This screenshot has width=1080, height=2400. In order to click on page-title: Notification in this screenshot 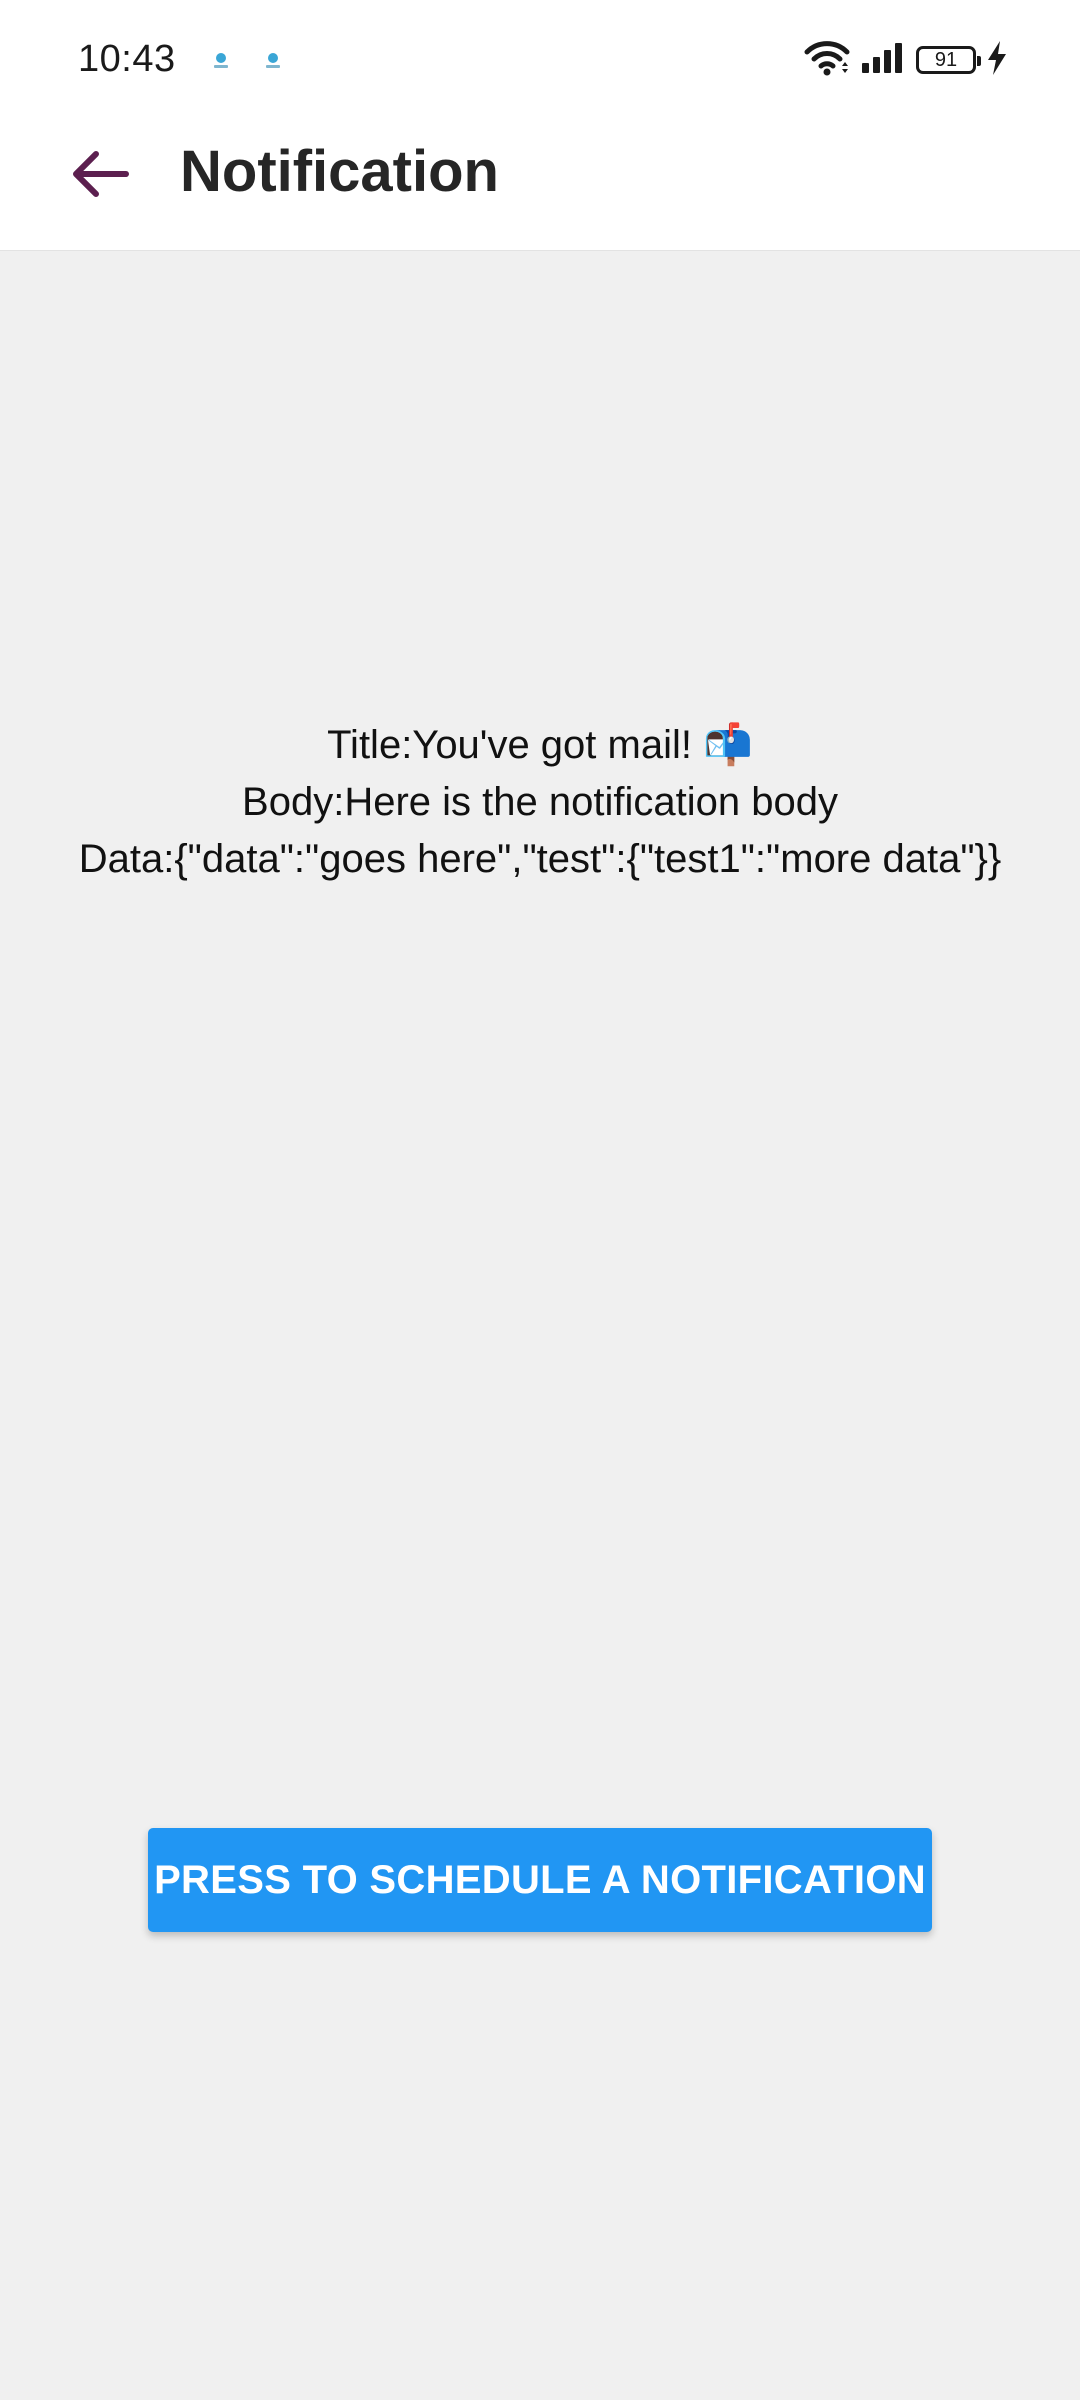, I will do `click(339, 171)`.